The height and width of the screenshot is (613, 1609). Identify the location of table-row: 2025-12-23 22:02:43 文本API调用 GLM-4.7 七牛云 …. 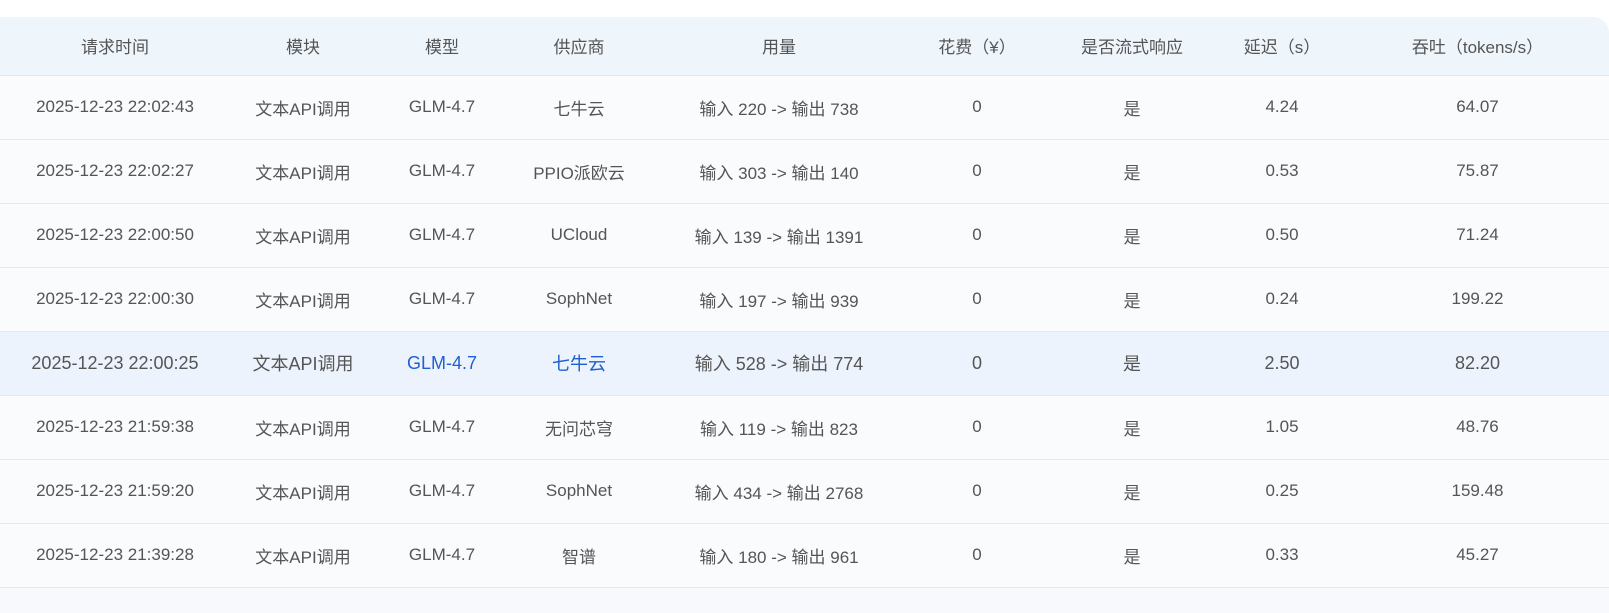
(804, 107).